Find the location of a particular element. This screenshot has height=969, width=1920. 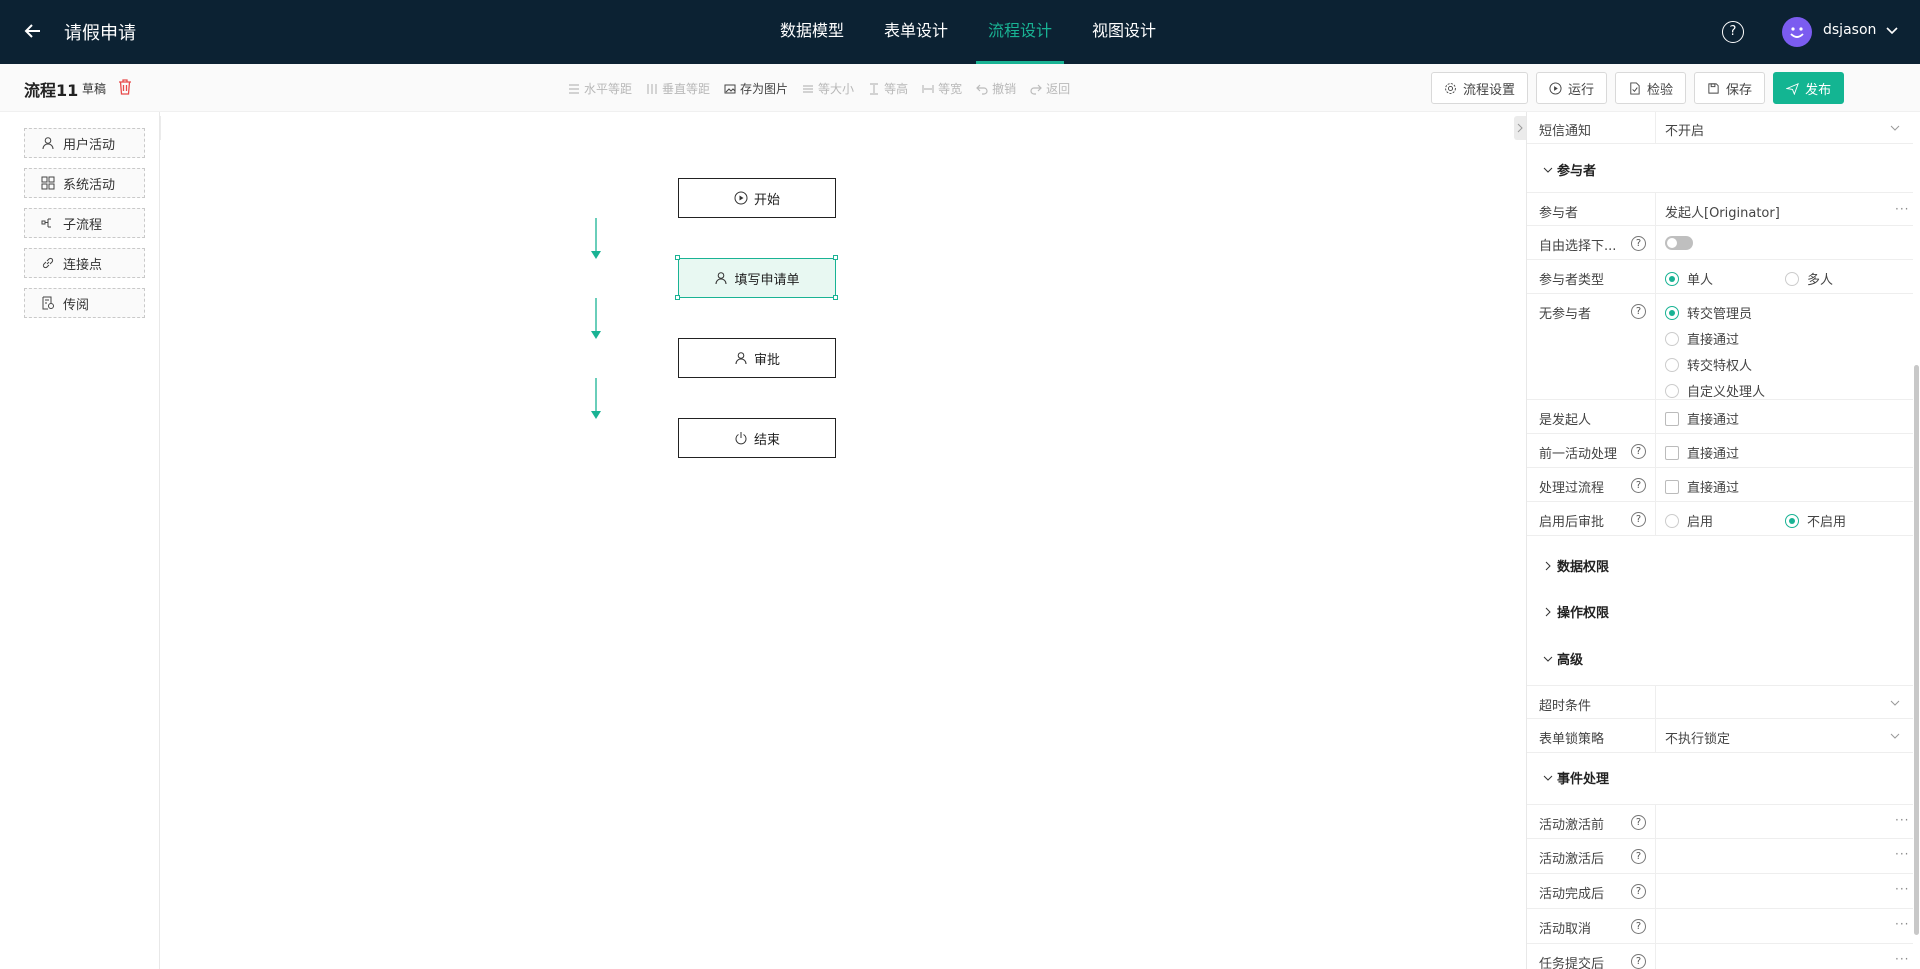

flow-node-fill-form: 填写申请单 is located at coordinates (757, 278).